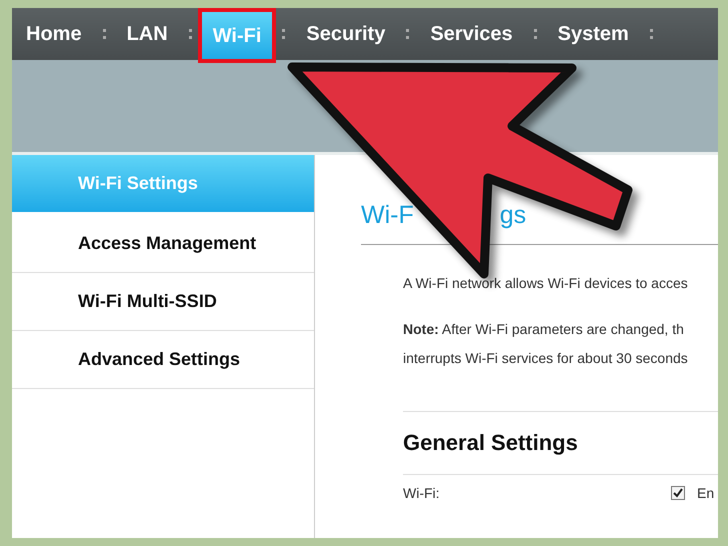 Image resolution: width=728 pixels, height=546 pixels. What do you see at coordinates (544, 329) in the screenshot?
I see `note-text: Note: After Wi-Fi parameters are changed, th` at bounding box center [544, 329].